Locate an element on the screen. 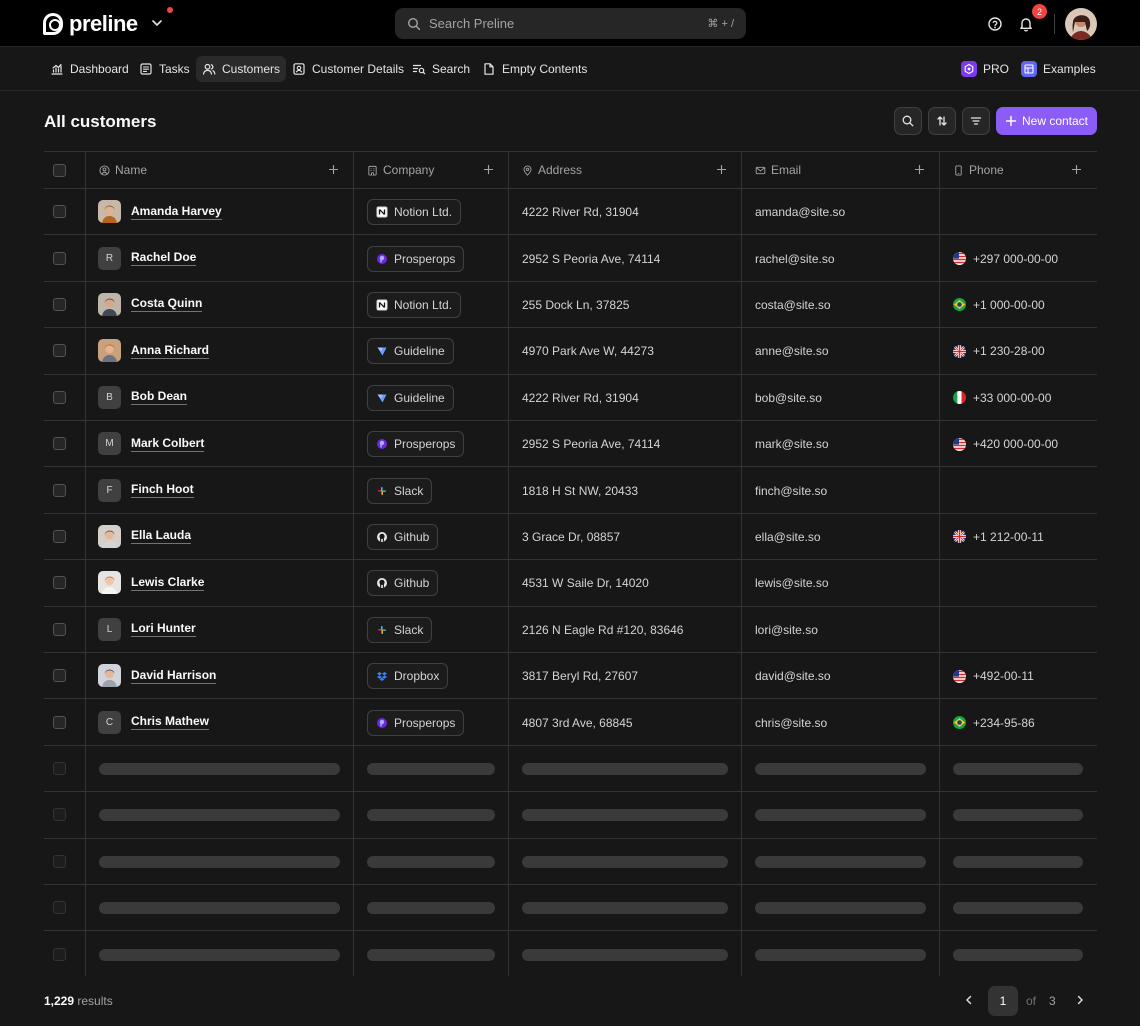 The height and width of the screenshot is (1026, 1140). nav-tasks: Tasks is located at coordinates (164, 69).